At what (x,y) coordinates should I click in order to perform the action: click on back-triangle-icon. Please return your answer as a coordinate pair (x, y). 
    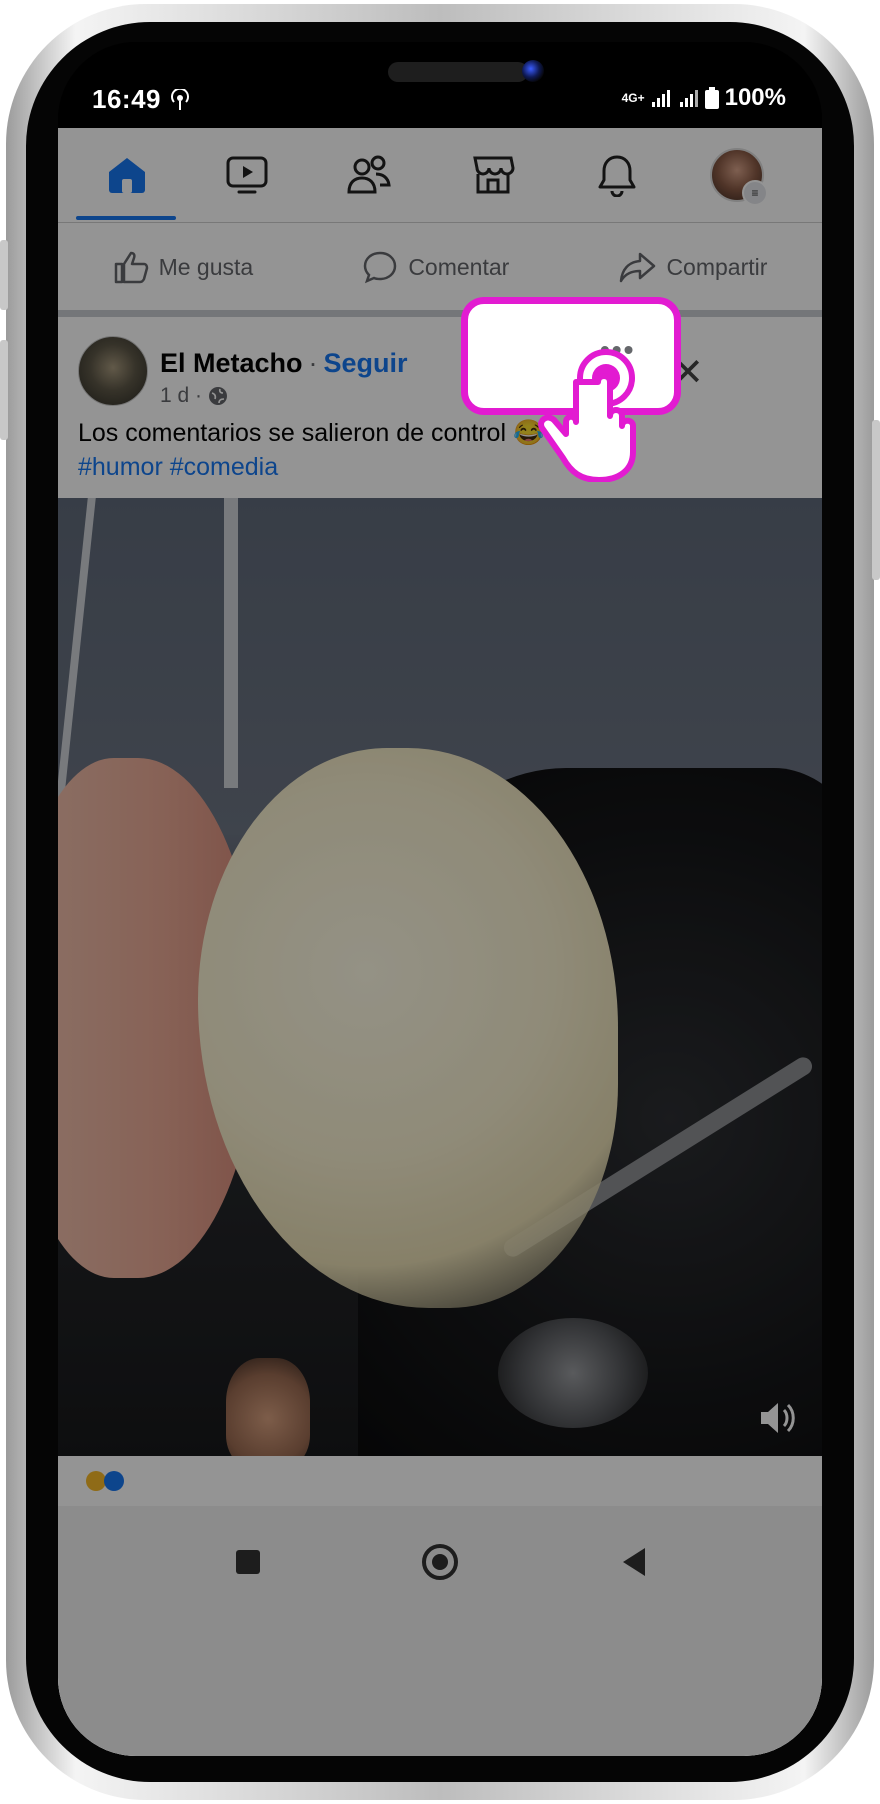
    Looking at the image, I should click on (634, 1562).